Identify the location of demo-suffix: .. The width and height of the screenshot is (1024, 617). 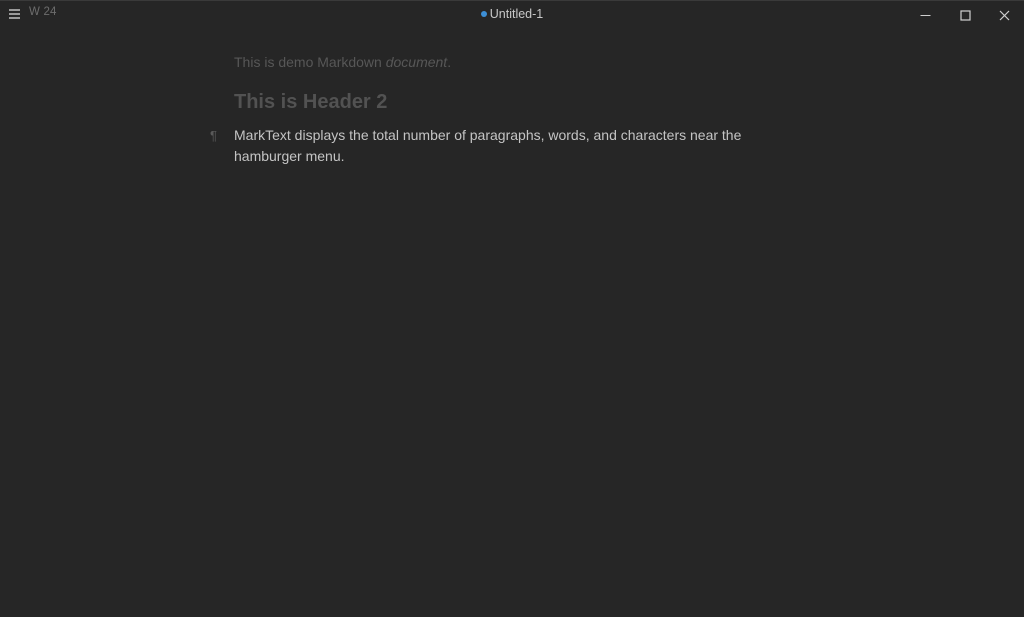
(449, 62).